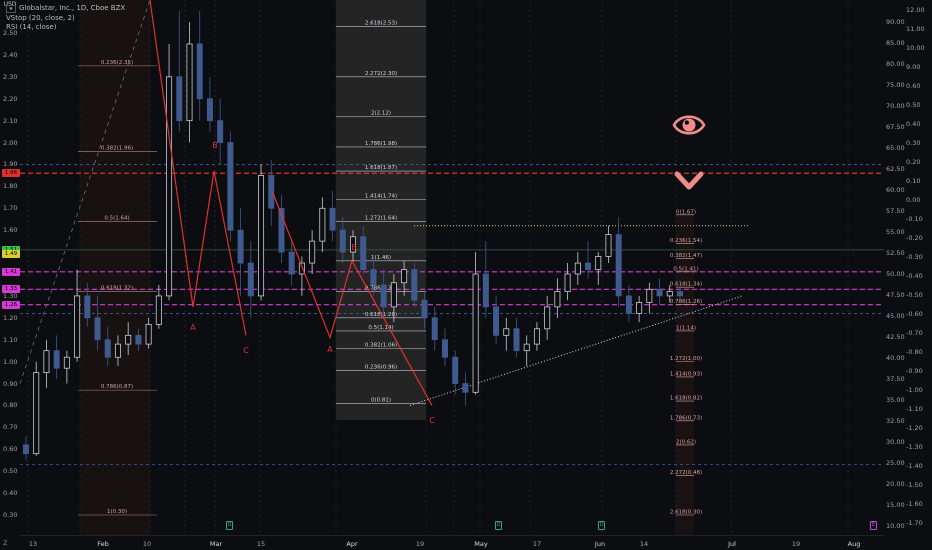 The height and width of the screenshot is (550, 932). Describe the element at coordinates (10, 186) in the screenshot. I see `price-tick-label: 1.80` at that location.